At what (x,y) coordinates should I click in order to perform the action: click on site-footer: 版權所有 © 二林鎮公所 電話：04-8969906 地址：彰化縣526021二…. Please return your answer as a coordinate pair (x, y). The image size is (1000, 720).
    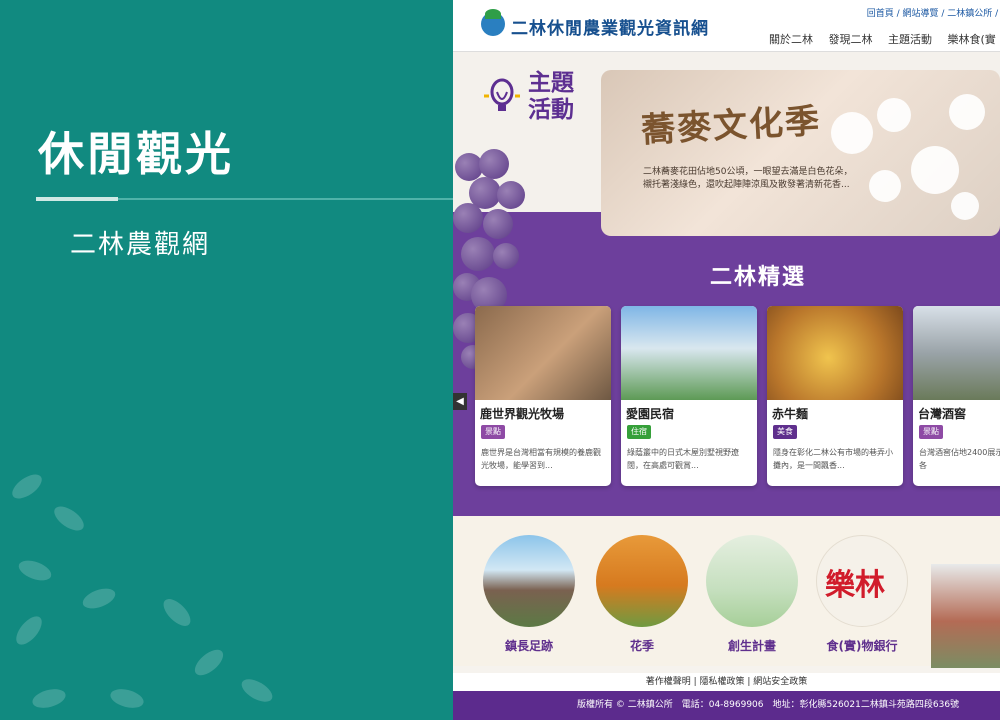
    Looking at the image, I should click on (726, 705).